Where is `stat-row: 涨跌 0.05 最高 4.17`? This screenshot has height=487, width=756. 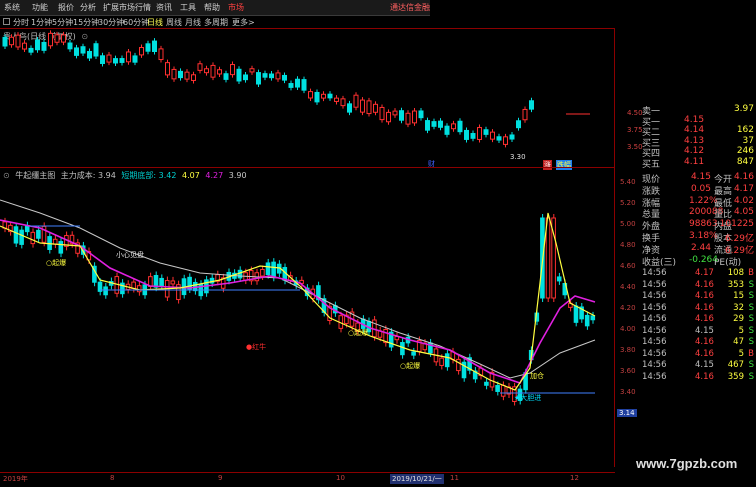
stat-row: 涨跌 0.05 最高 4.17 is located at coordinates (685, 190).